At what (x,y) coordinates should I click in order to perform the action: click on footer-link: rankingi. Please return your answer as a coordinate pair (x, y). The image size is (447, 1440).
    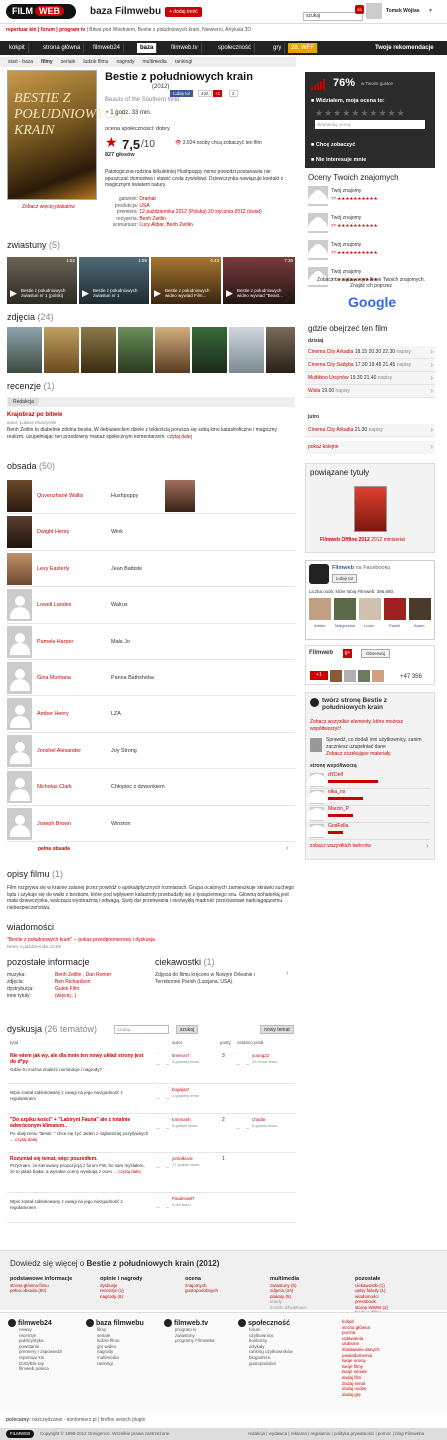
    Looking at the image, I should click on (126, 1364).